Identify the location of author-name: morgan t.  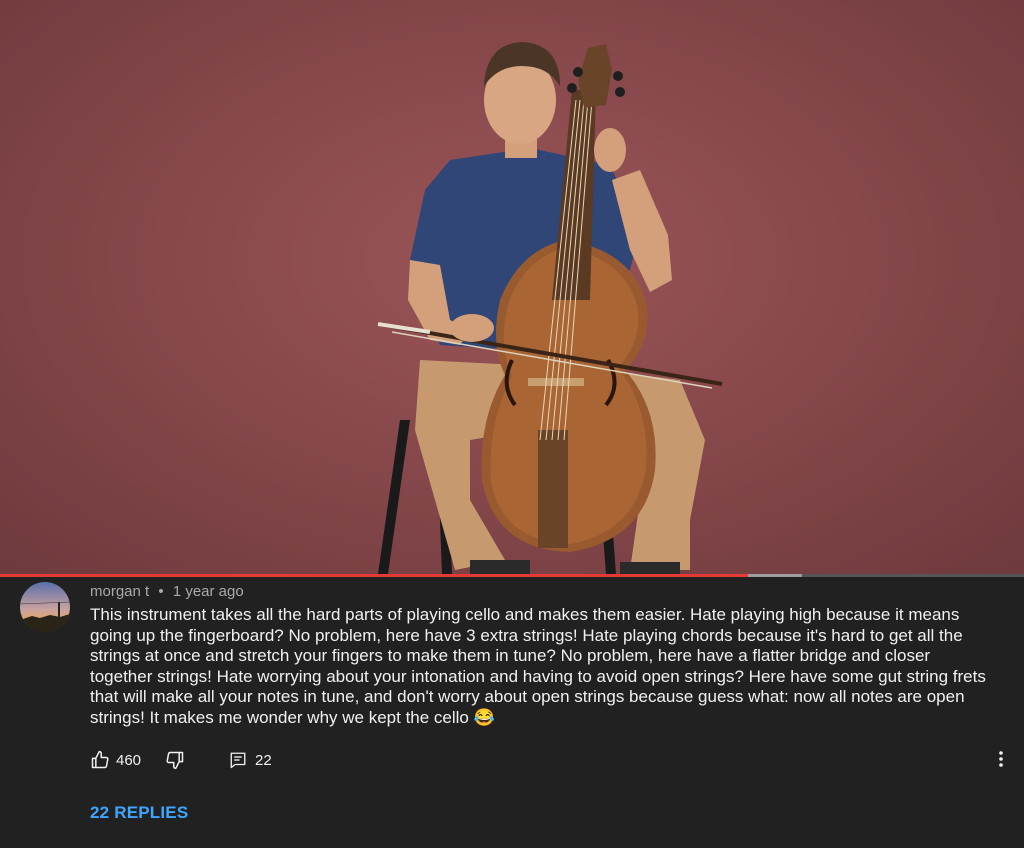
(119, 591).